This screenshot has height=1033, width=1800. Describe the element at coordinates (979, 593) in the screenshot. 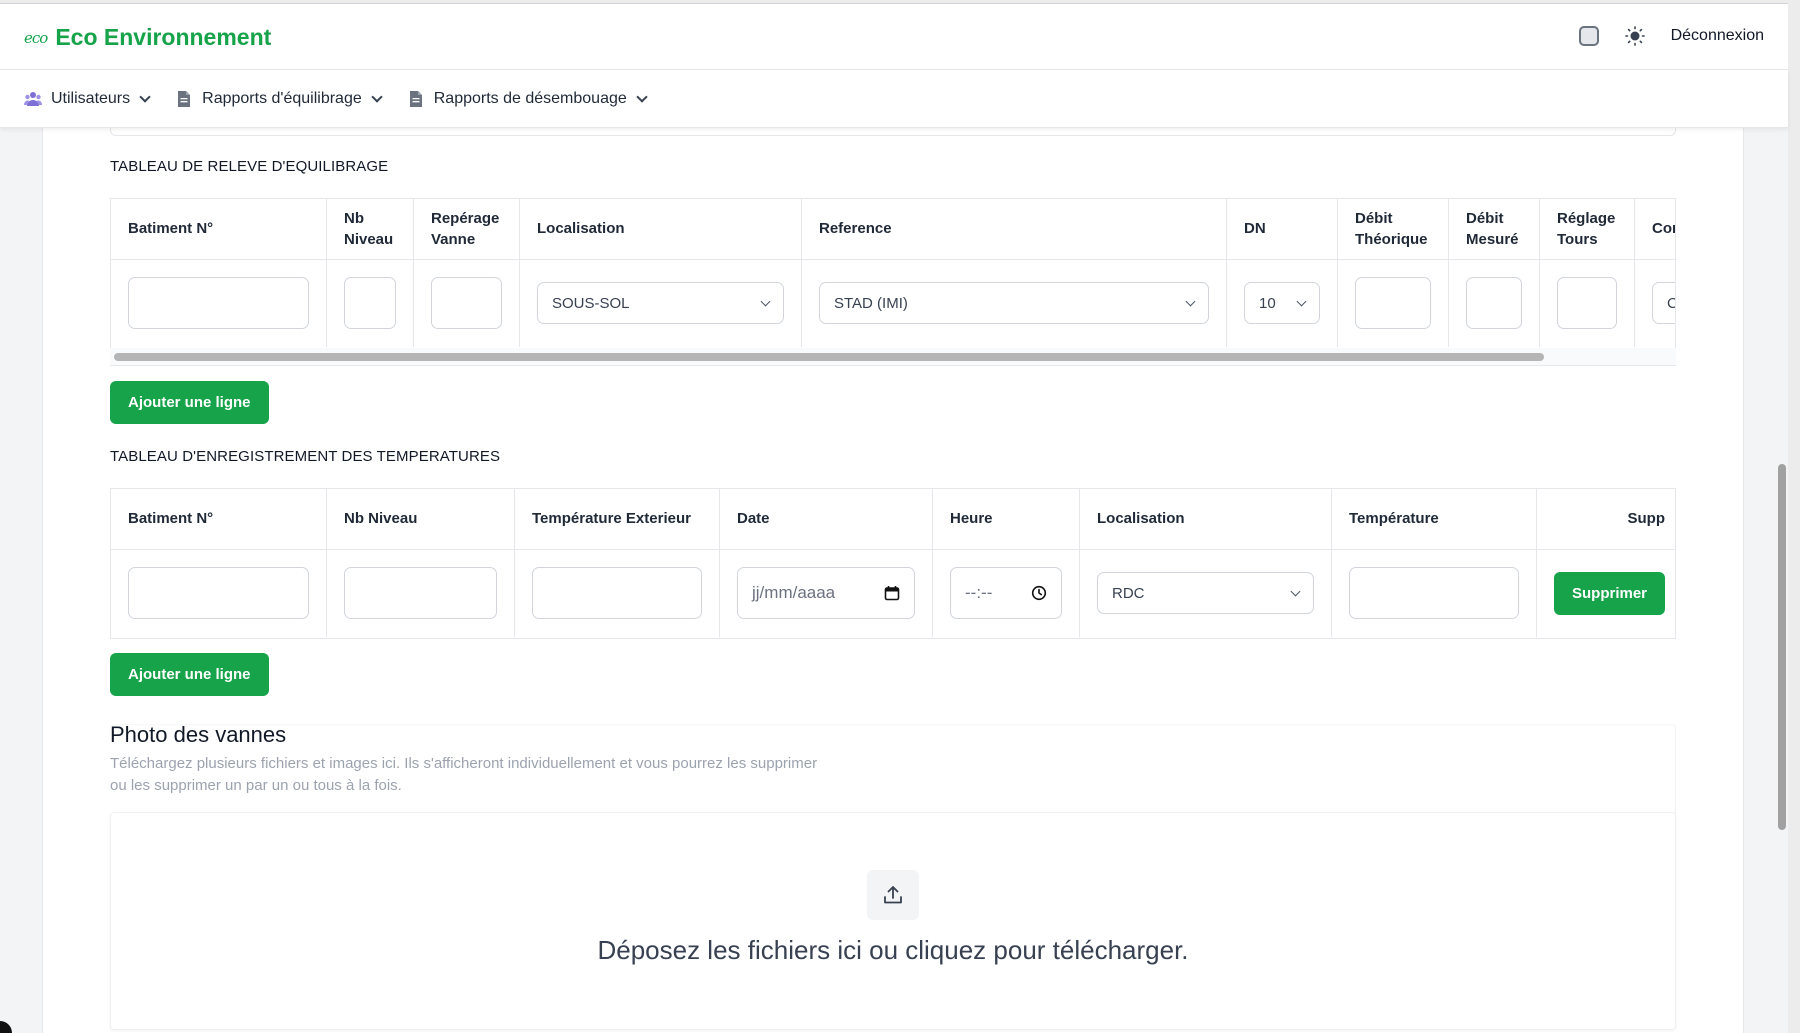

I see `time-placeholder: --:--` at that location.